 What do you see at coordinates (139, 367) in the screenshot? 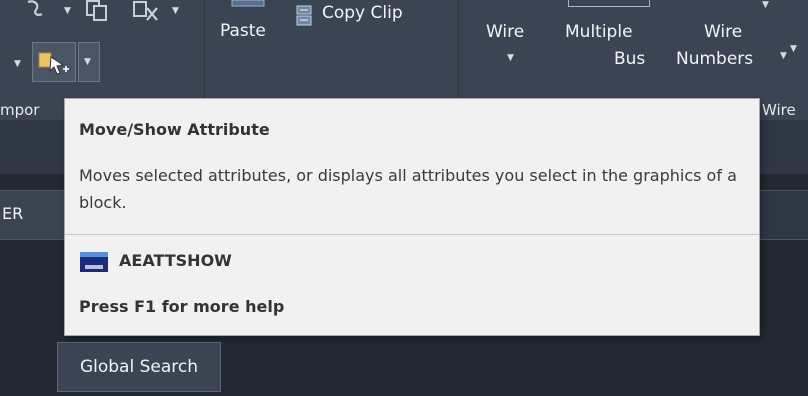
I see `global-search-button: Global Search` at bounding box center [139, 367].